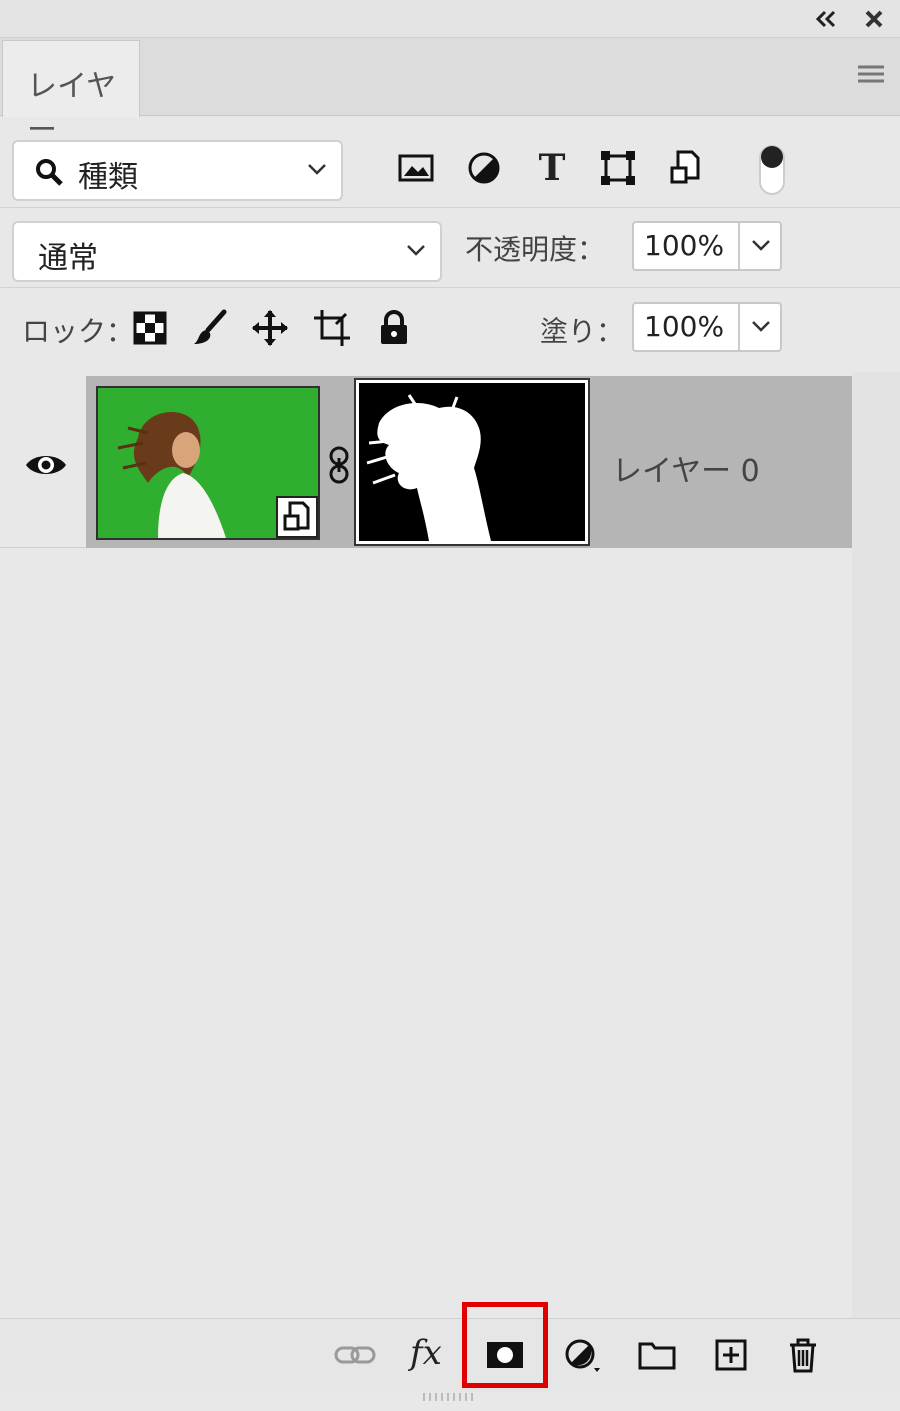  I want to click on panel-title-bar, so click(450, 19).